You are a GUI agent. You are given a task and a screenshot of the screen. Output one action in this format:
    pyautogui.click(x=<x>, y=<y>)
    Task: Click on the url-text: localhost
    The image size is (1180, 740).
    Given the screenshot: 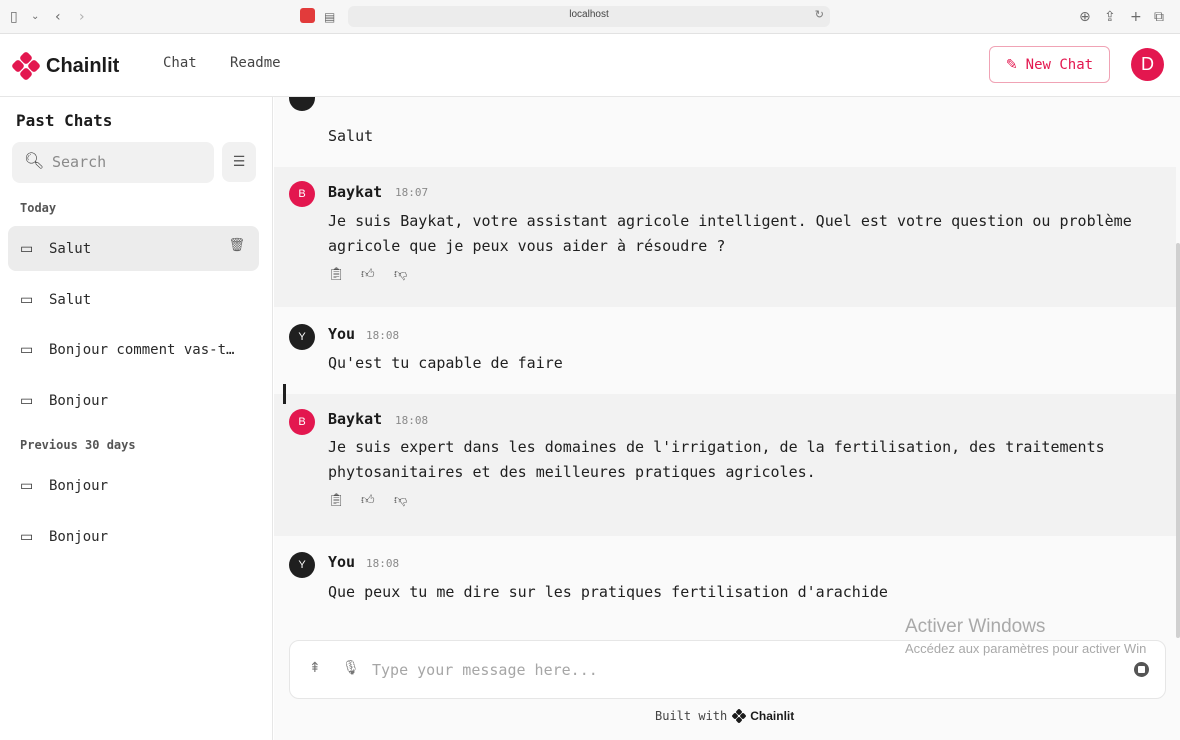 What is the action you would take?
    pyautogui.click(x=589, y=14)
    